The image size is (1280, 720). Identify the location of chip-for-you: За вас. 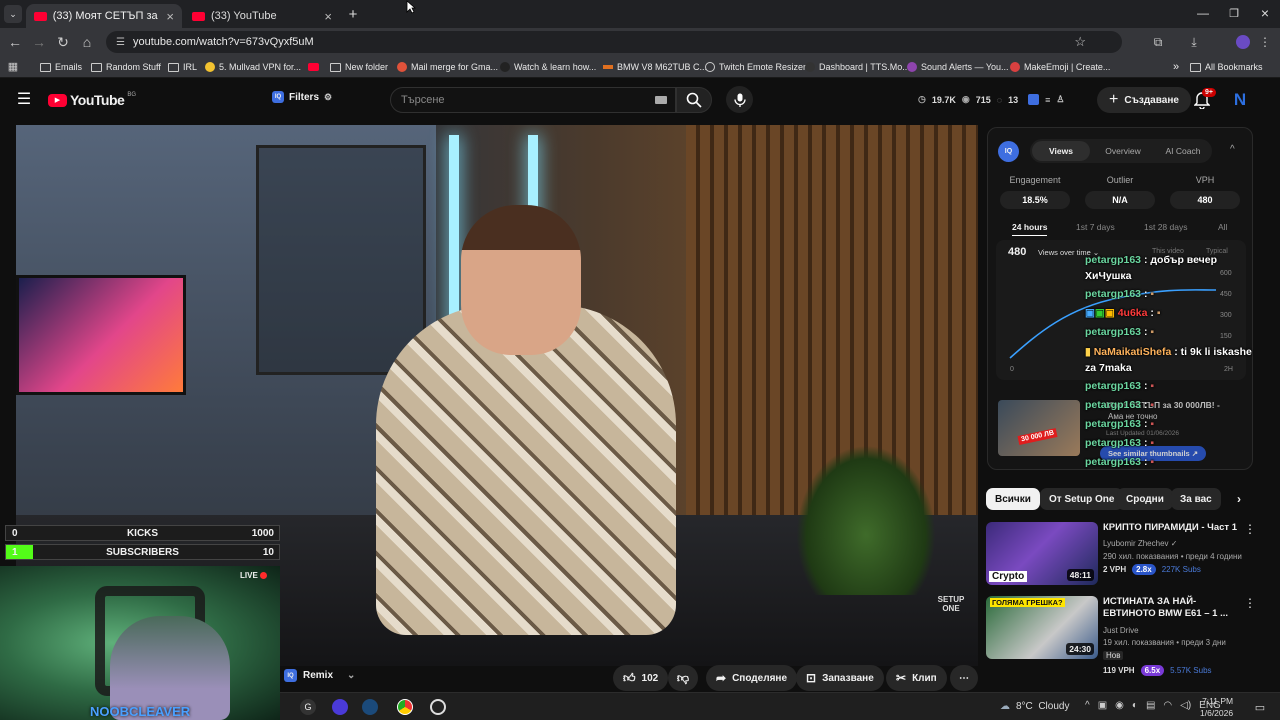
(1196, 499).